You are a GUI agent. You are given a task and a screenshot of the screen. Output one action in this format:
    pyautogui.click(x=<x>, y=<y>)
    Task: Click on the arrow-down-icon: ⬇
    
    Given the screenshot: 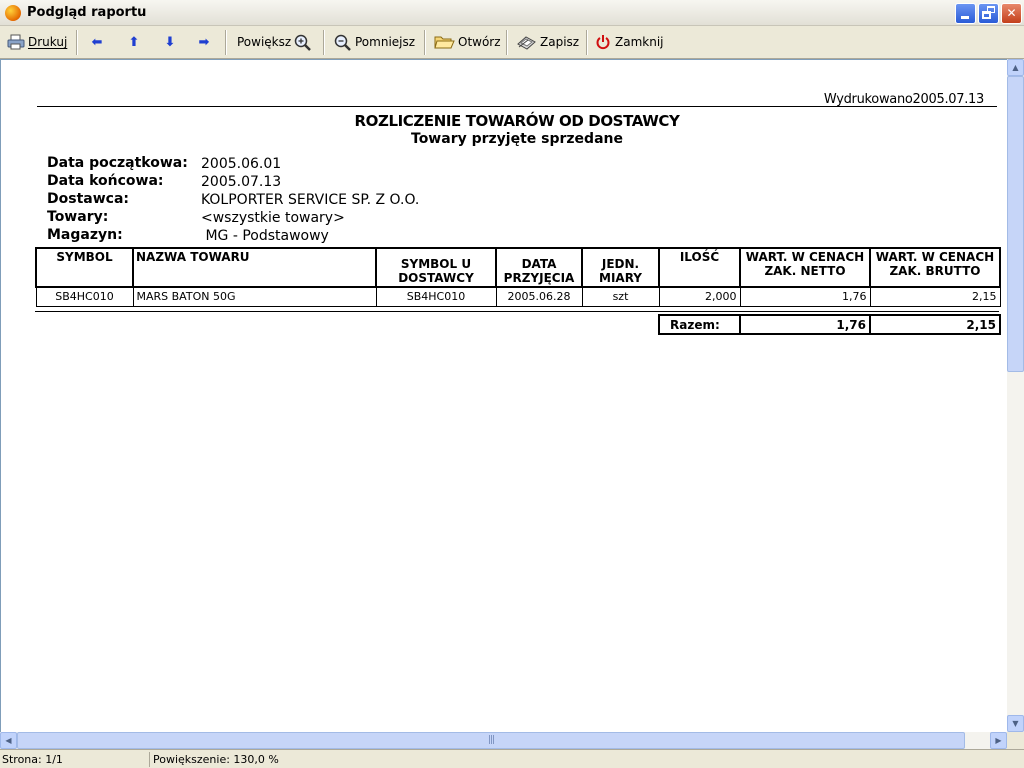 What is the action you would take?
    pyautogui.click(x=170, y=42)
    